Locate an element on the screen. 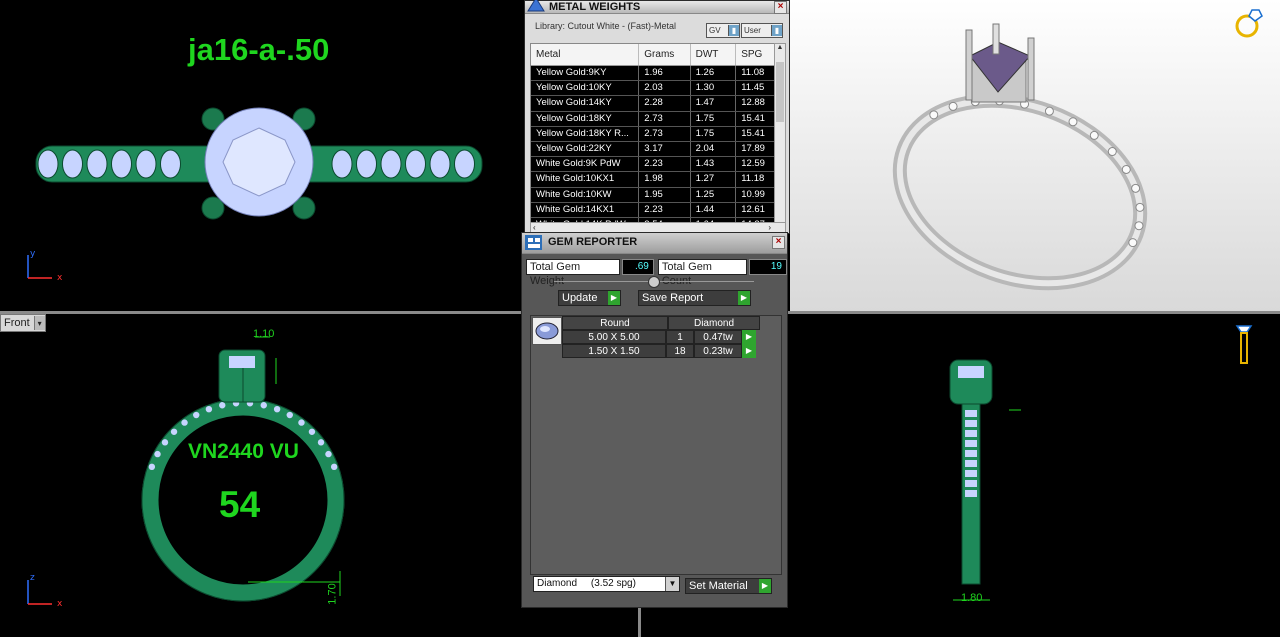 This screenshot has height=637, width=1280. table-cell: 11.08 is located at coordinates (755, 73).